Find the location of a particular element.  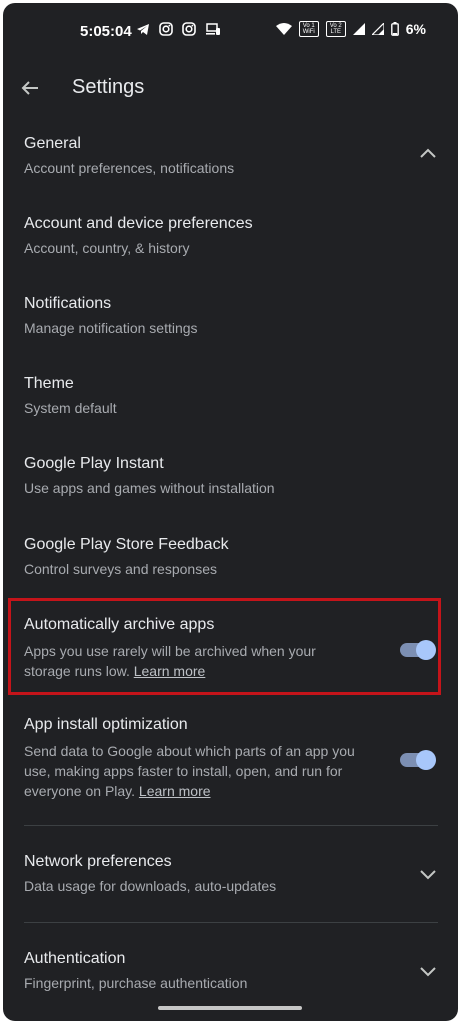

feedback-title: Google Play Store Feedback is located at coordinates (126, 544).